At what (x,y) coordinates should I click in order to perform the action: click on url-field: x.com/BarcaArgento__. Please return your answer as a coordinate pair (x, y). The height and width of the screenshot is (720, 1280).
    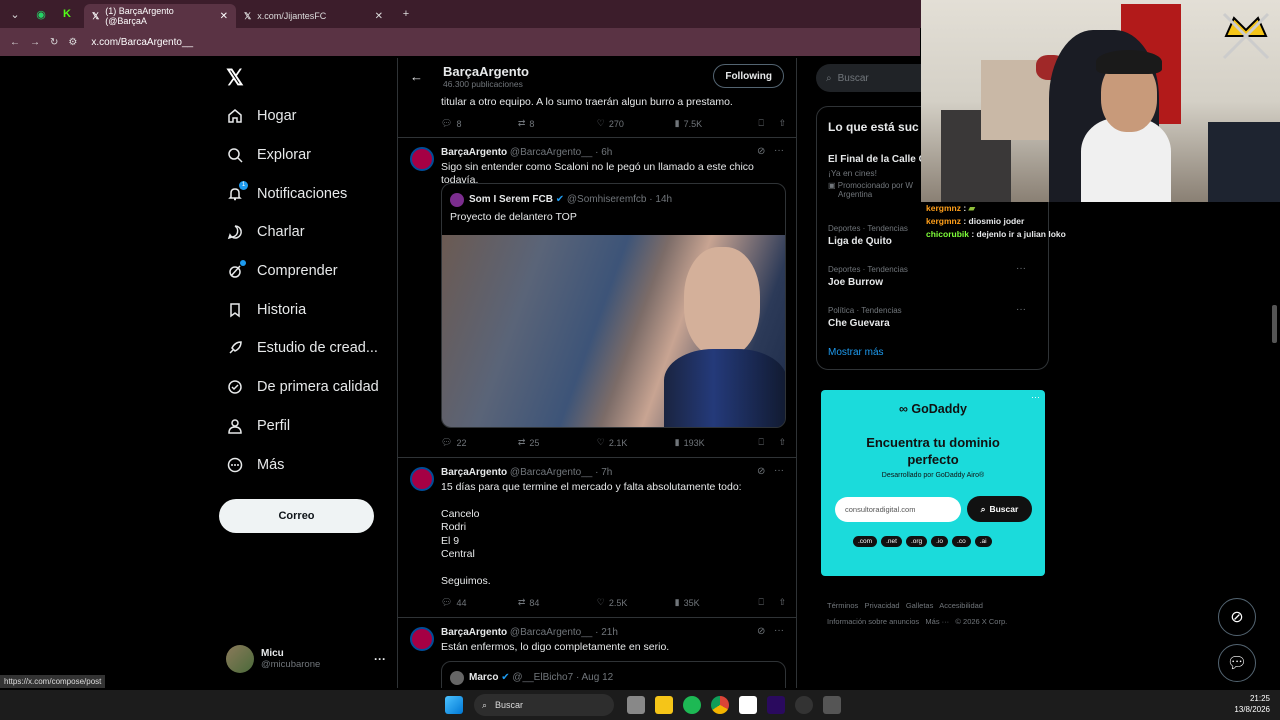
    Looking at the image, I should click on (142, 42).